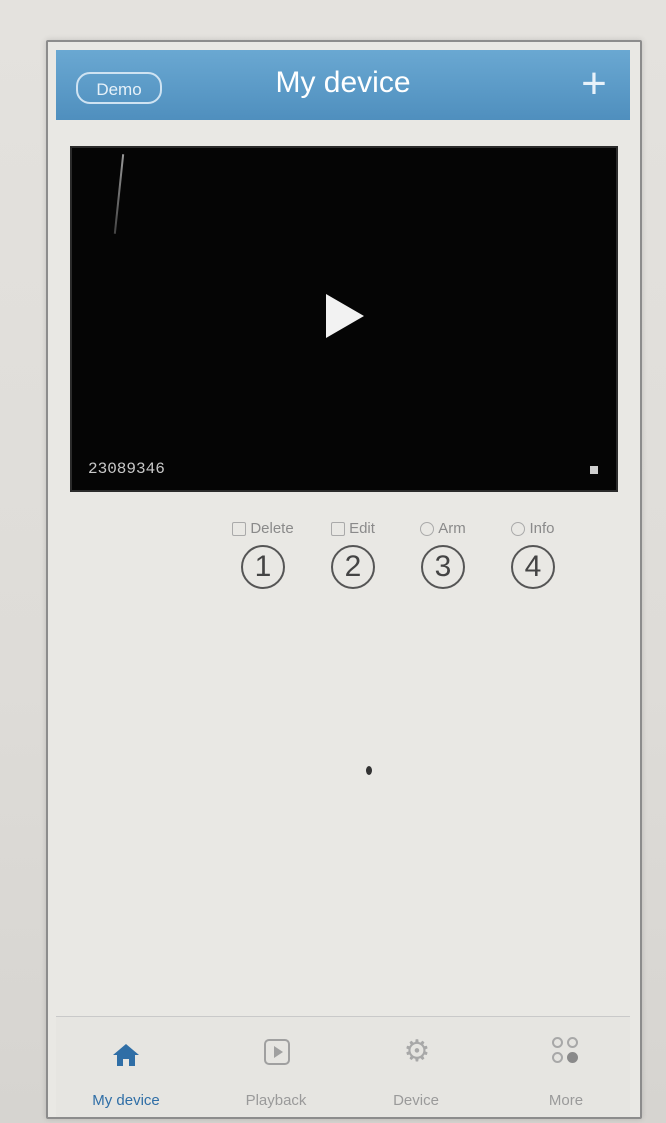 The height and width of the screenshot is (1123, 666). I want to click on edit-action: Edit 2, so click(353, 554).